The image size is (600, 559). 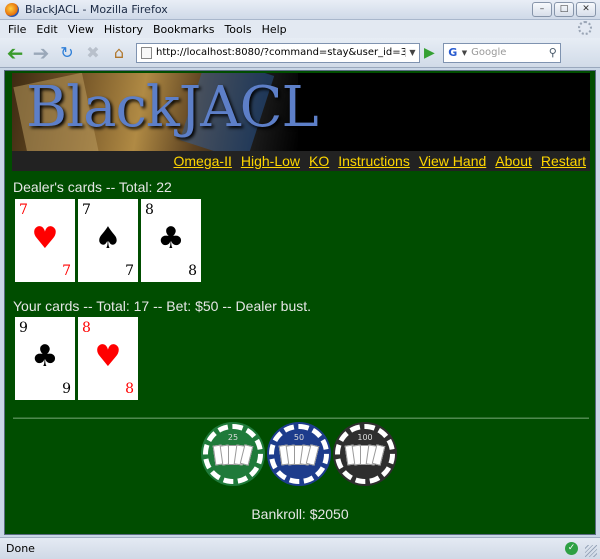 What do you see at coordinates (76, 358) in the screenshot?
I see `player-cards: 9 ♣ 9 8 ♥ 8` at bounding box center [76, 358].